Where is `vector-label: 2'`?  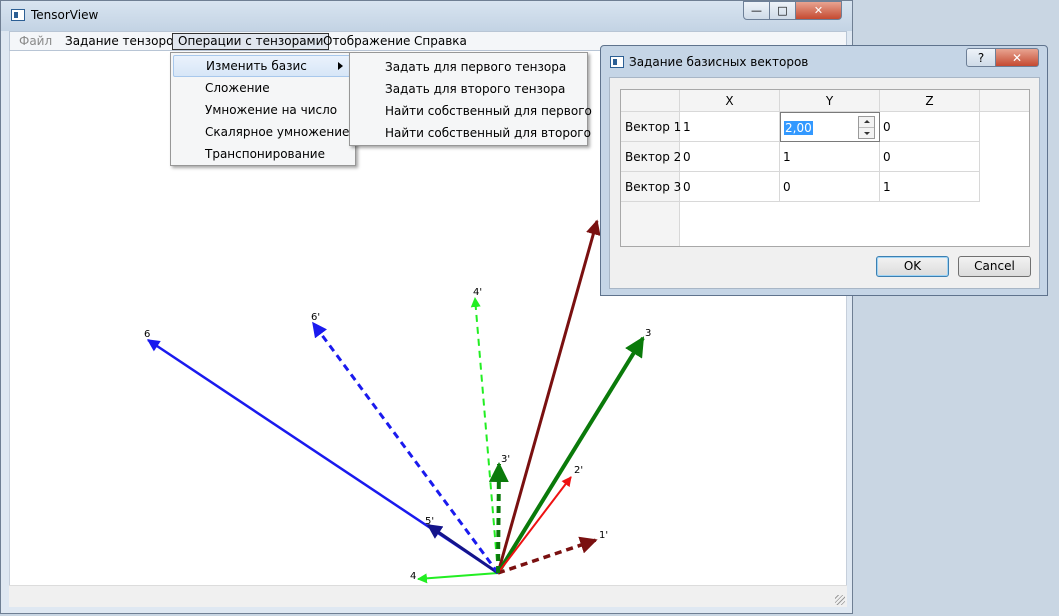 vector-label: 2' is located at coordinates (578, 470).